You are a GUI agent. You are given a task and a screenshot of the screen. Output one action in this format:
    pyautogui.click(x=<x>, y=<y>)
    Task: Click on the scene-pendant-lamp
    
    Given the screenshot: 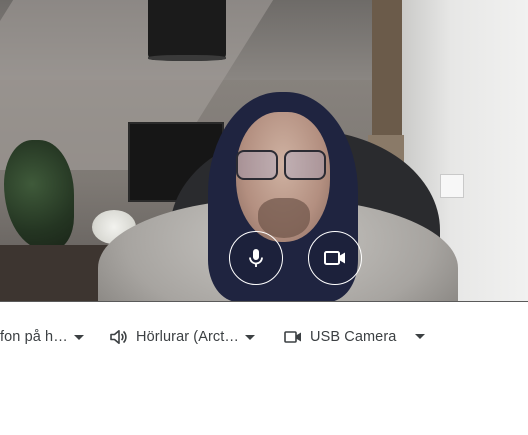 What is the action you would take?
    pyautogui.click(x=187, y=30)
    